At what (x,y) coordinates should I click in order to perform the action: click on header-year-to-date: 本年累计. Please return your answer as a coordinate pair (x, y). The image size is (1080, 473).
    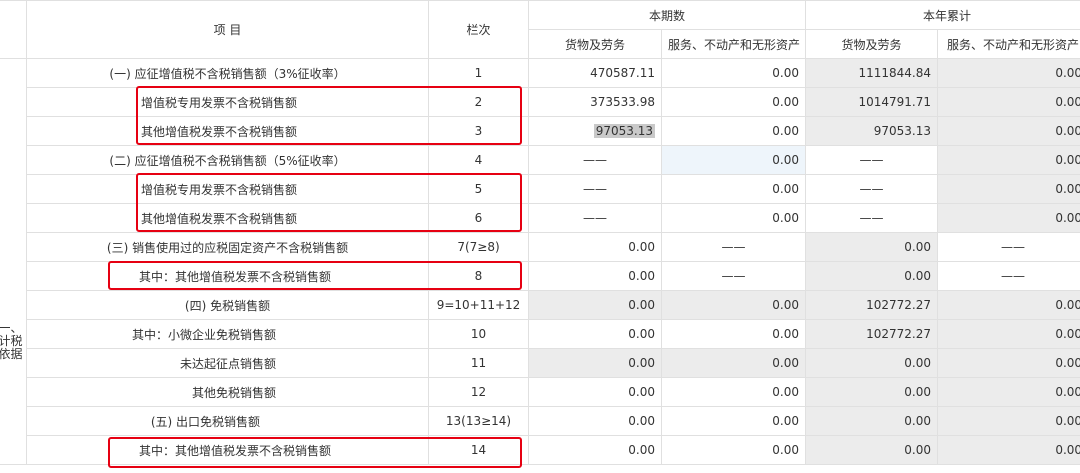
    Looking at the image, I should click on (942, 15).